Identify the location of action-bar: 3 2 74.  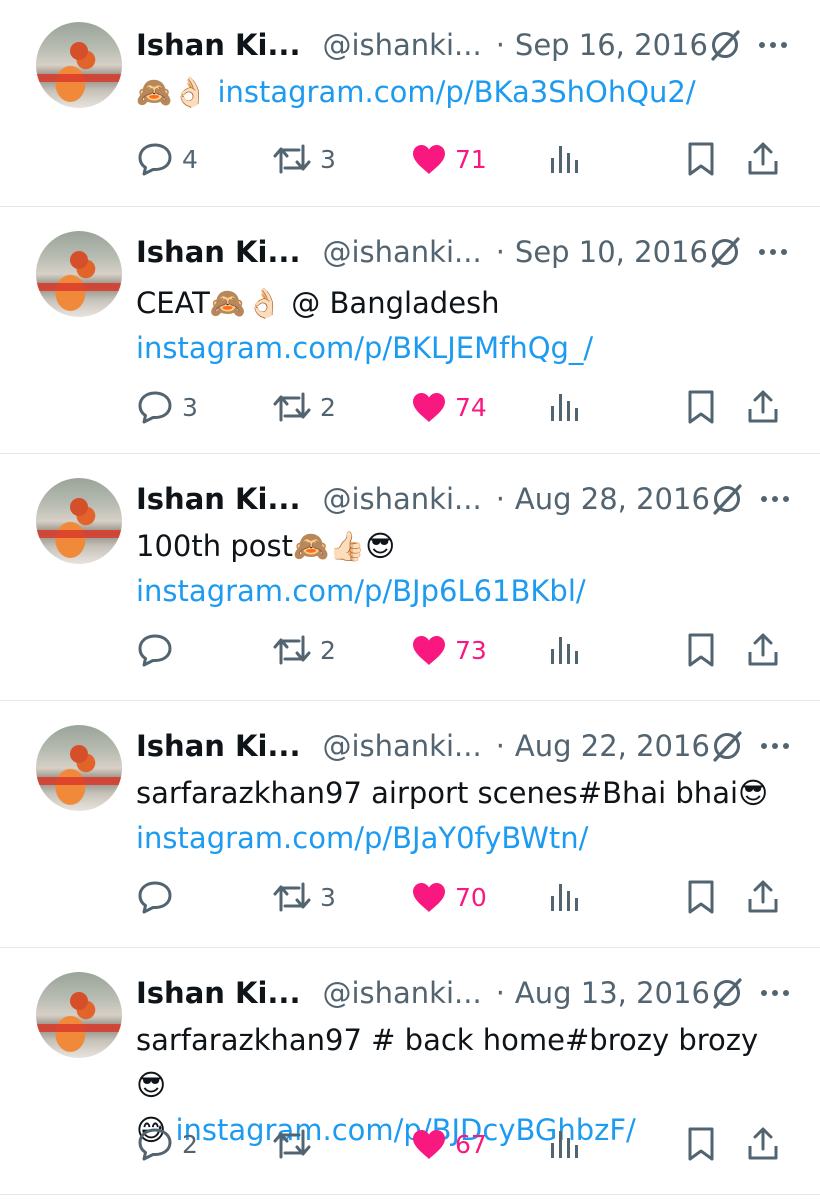
(410, 407).